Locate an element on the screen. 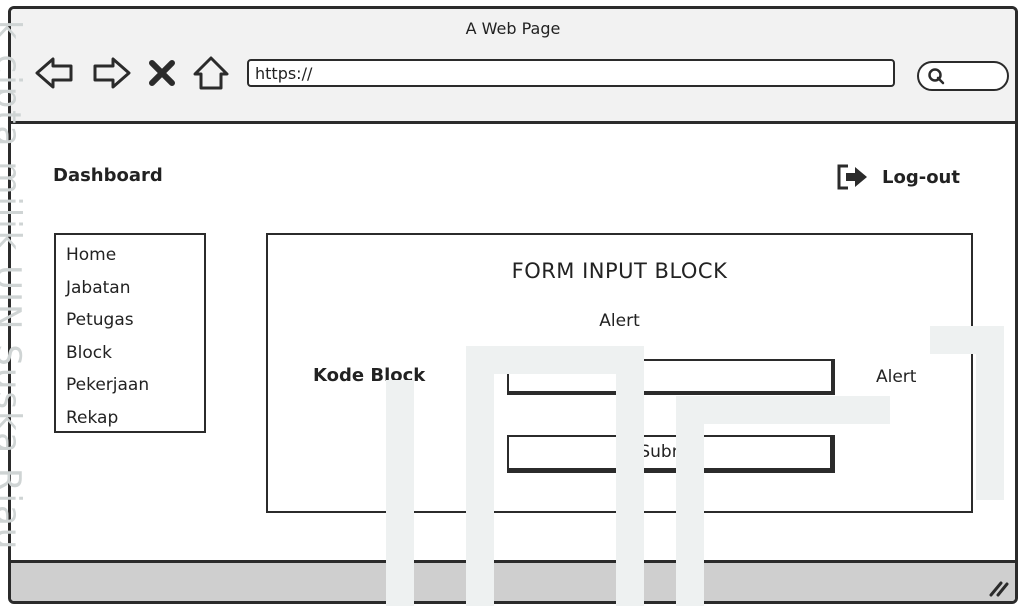 This screenshot has width=1019, height=606. home-icon is located at coordinates (211, 73).